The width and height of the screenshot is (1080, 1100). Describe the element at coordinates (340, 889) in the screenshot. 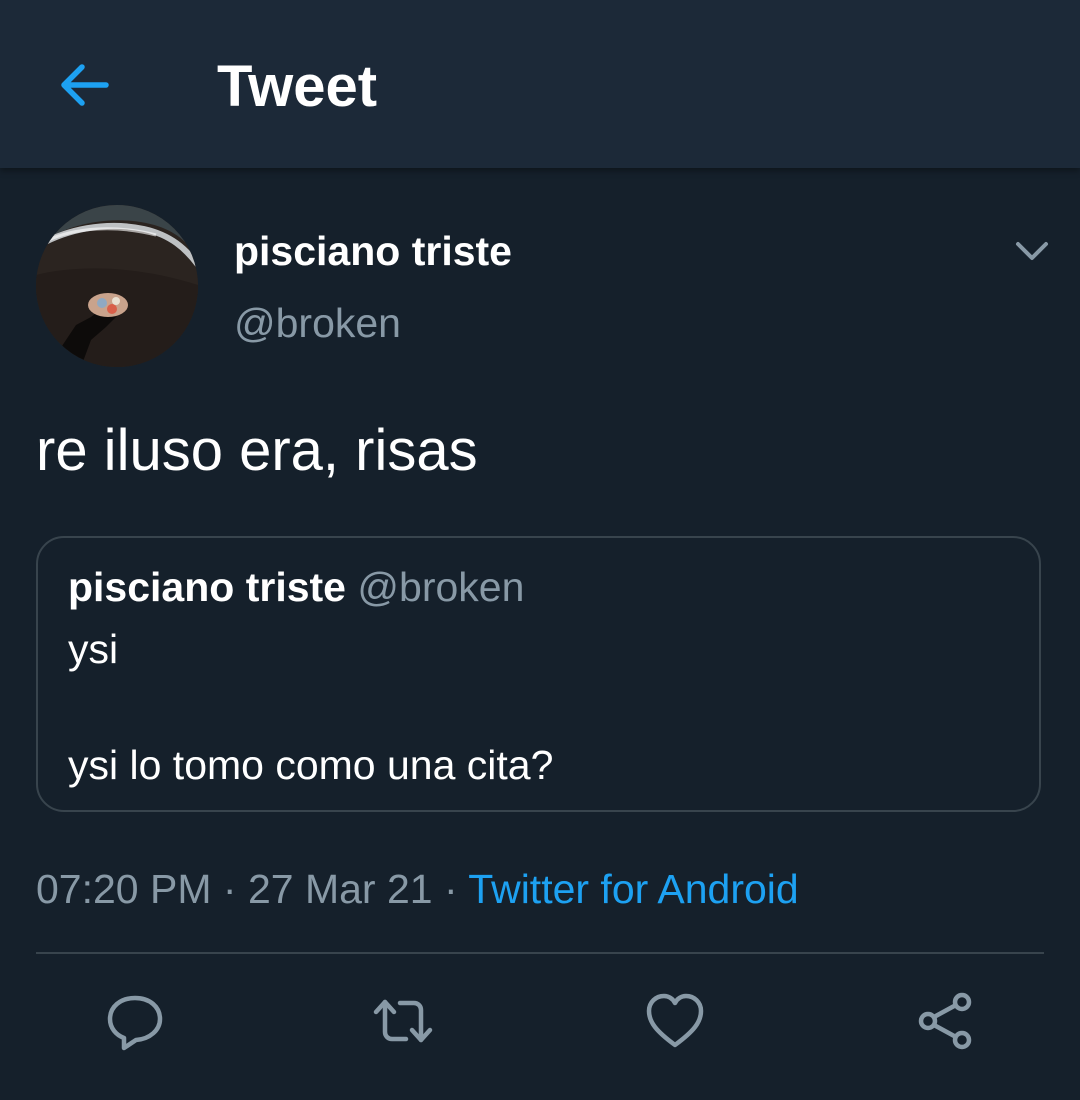

I see `tweet-date: 27 Mar 21` at that location.